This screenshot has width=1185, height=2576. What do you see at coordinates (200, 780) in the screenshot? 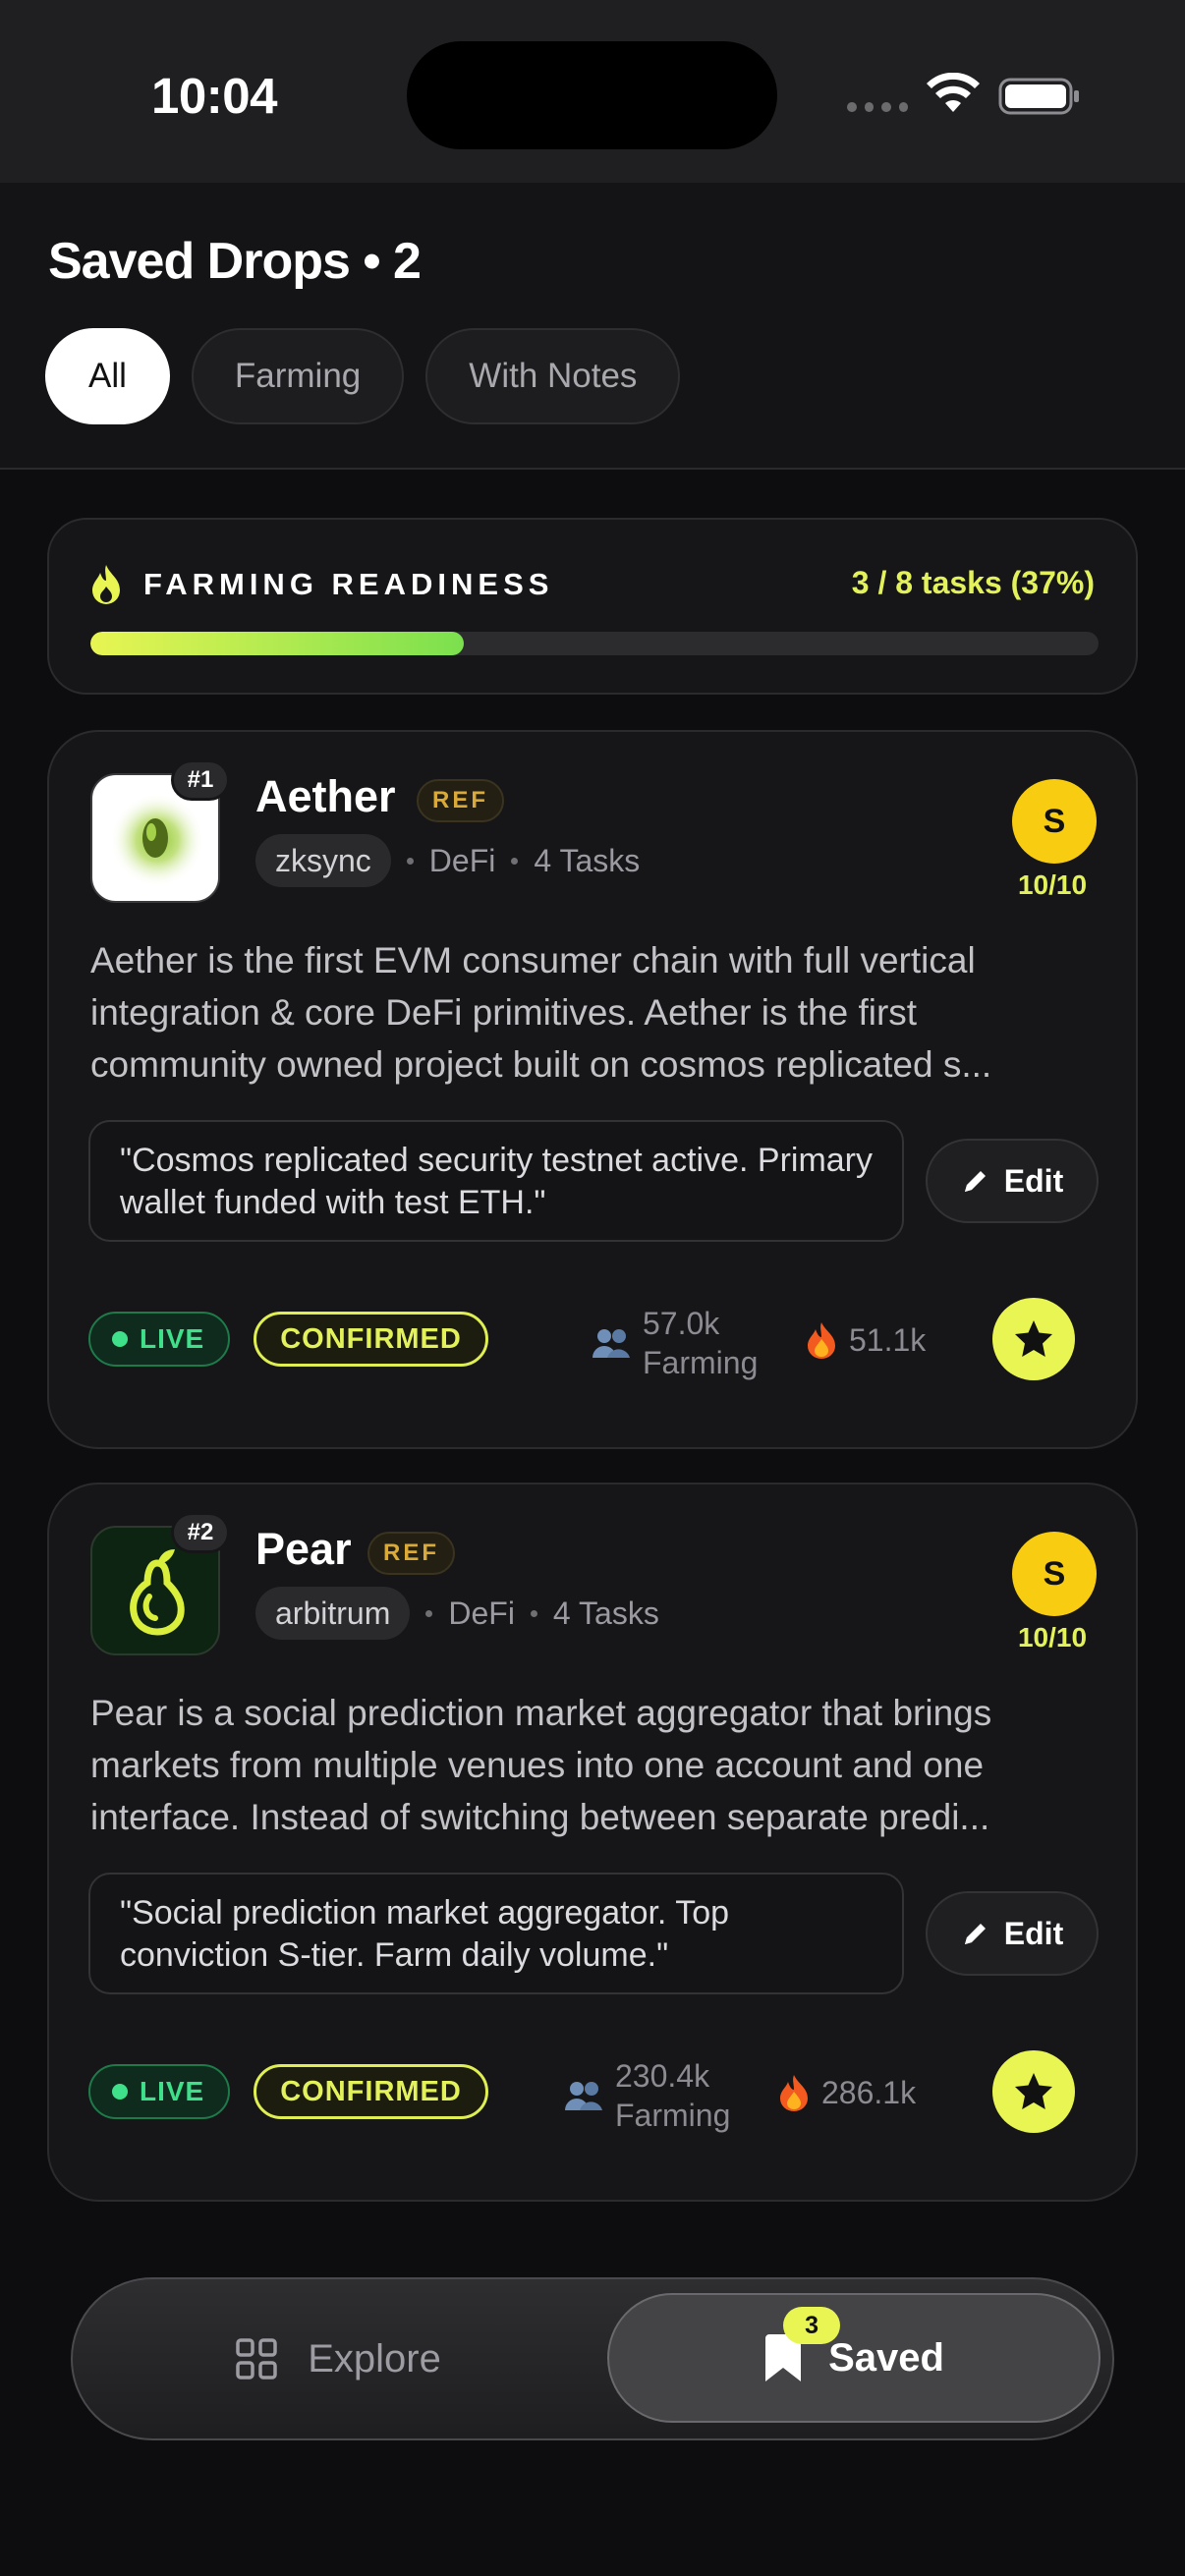
I see `rank-badge: #1` at bounding box center [200, 780].